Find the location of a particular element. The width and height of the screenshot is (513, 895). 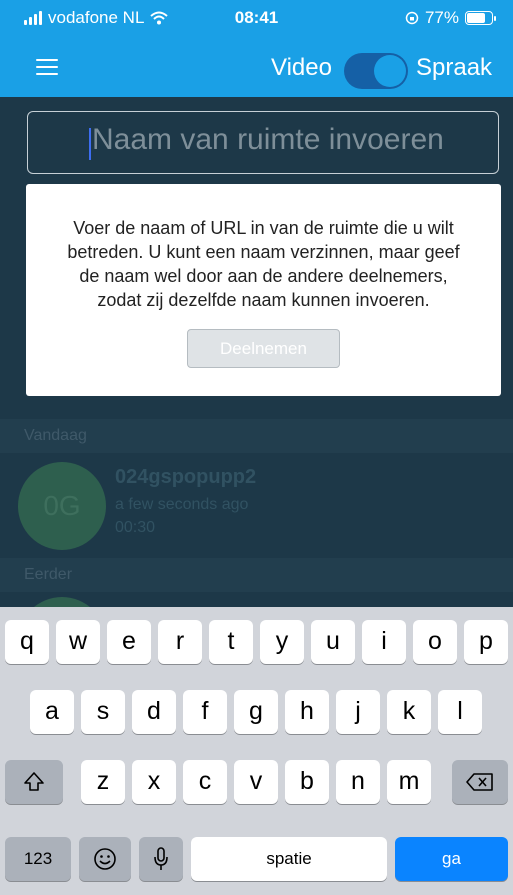

room-duration: 00:30 is located at coordinates (135, 527).